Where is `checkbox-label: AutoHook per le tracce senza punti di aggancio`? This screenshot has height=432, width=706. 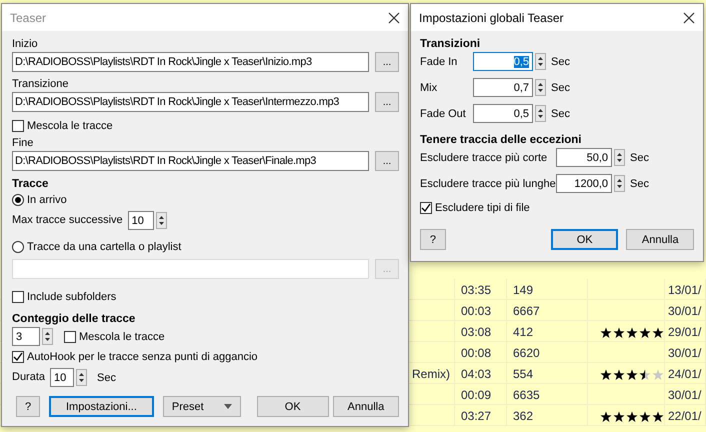
checkbox-label: AutoHook per le tracce senza punti di aggancio is located at coordinates (142, 356).